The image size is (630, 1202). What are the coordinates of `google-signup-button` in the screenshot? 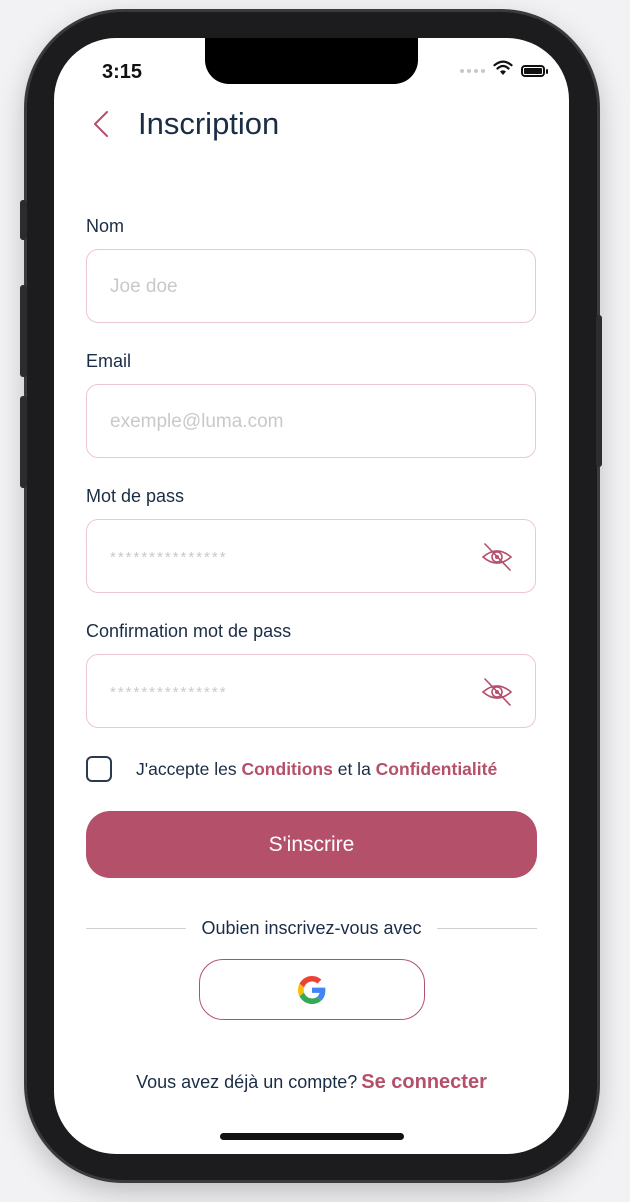 It's located at (312, 989).